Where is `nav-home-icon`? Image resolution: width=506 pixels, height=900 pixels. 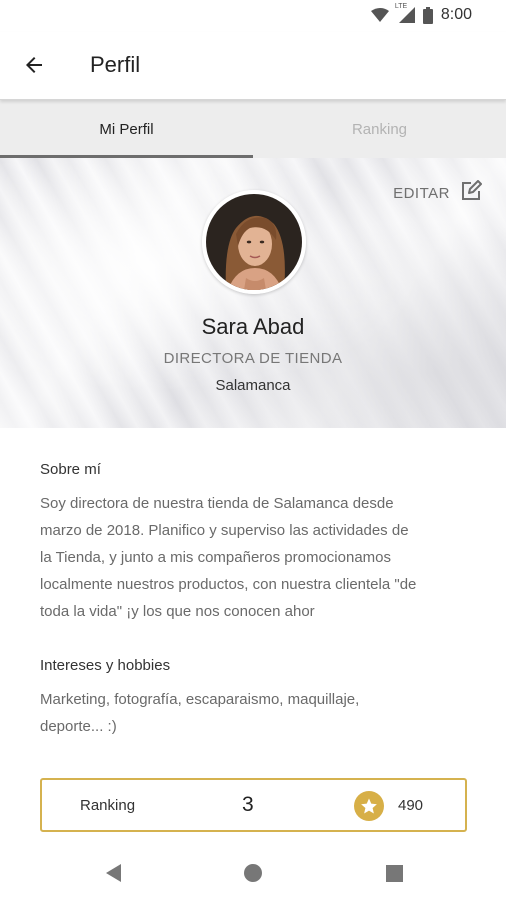
nav-home-icon is located at coordinates (253, 873).